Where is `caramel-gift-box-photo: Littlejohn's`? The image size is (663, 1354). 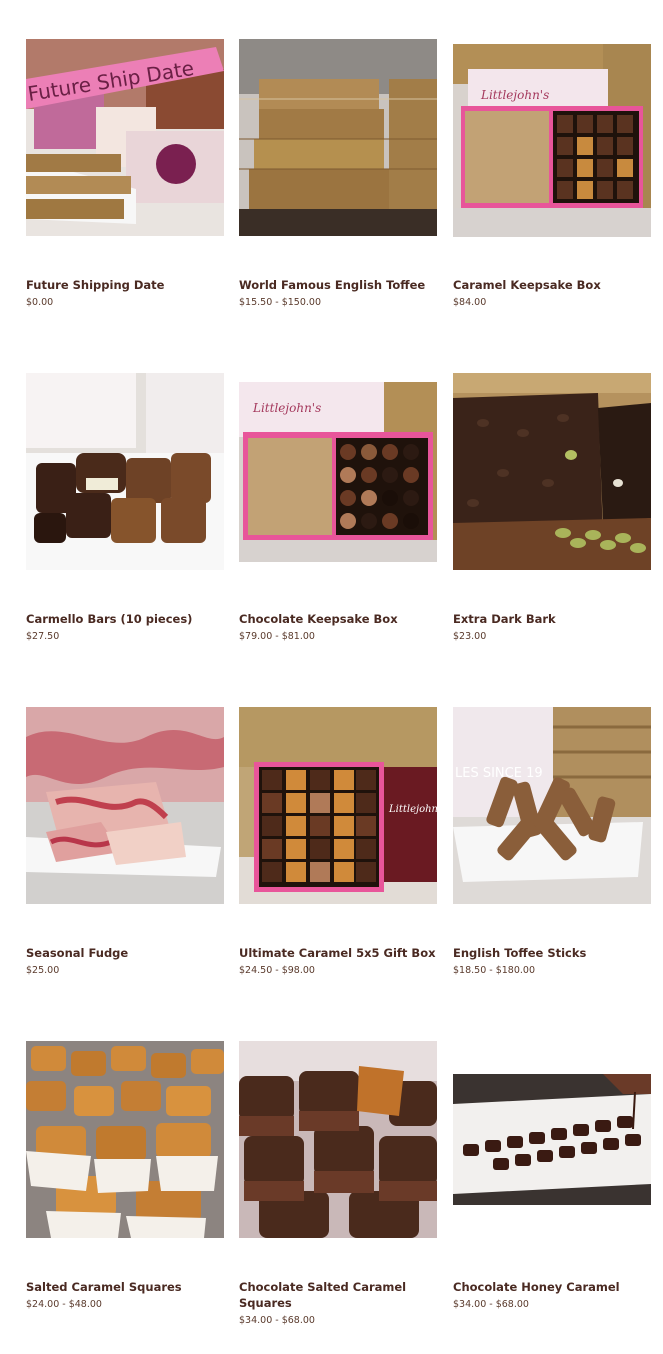
caramel-gift-box-photo: Littlejohn's is located at coordinates (338, 805).